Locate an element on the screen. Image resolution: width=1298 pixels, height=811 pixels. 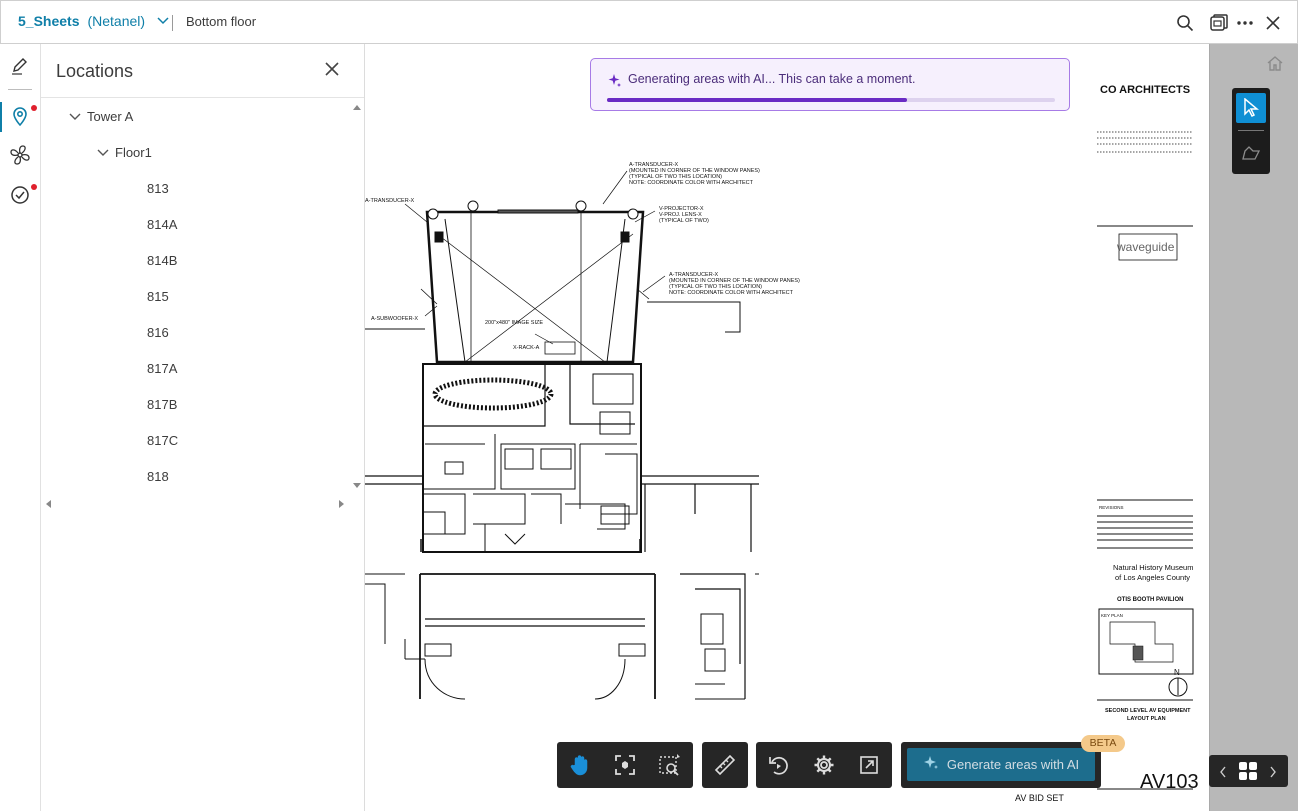
consultant-logo: waveguide is located at coordinates (1145, 247).